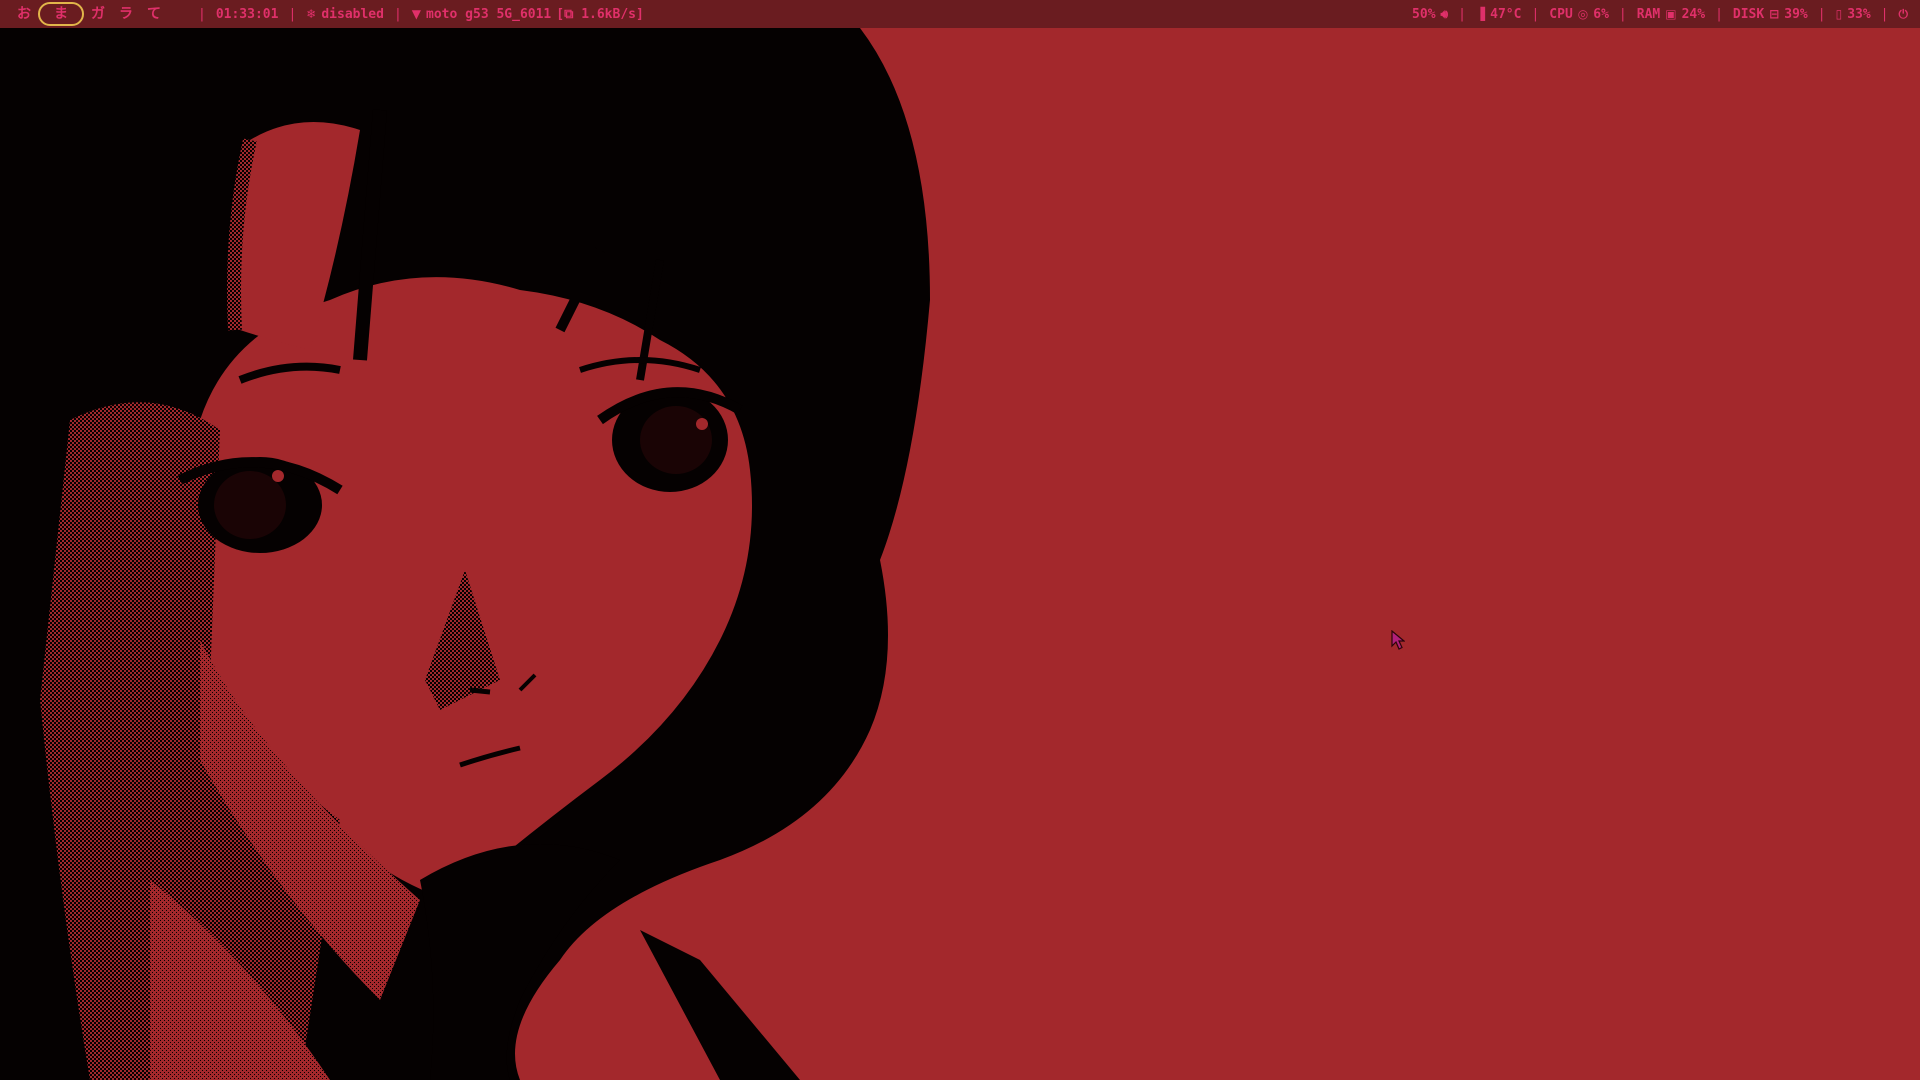 Image resolution: width=1920 pixels, height=1080 pixels. I want to click on mouse-cursor-icon, so click(1398, 640).